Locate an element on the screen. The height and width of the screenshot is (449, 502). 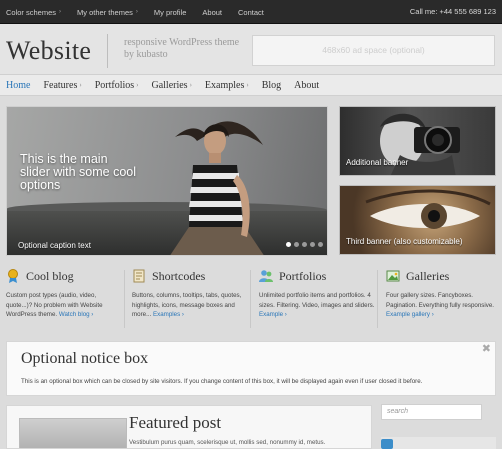
document-icon is located at coordinates (139, 276).